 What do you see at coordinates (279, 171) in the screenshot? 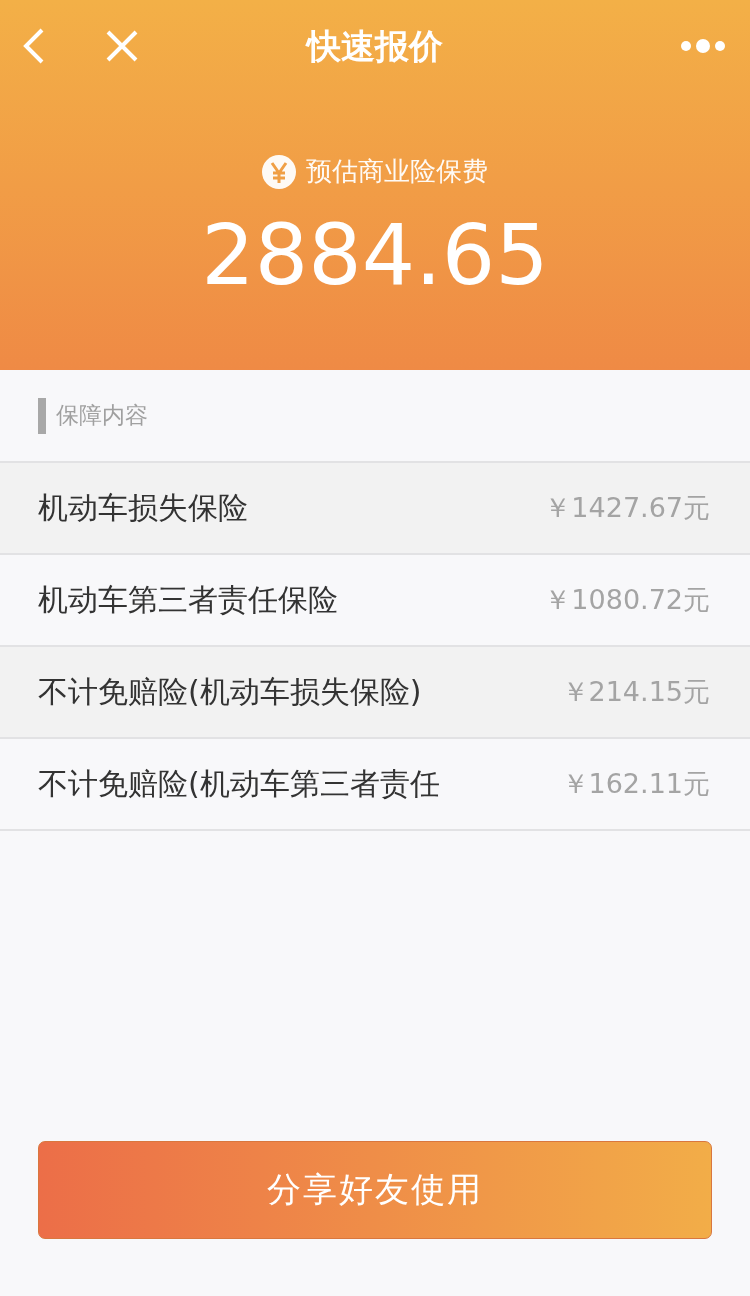
I see `yen-icon` at bounding box center [279, 171].